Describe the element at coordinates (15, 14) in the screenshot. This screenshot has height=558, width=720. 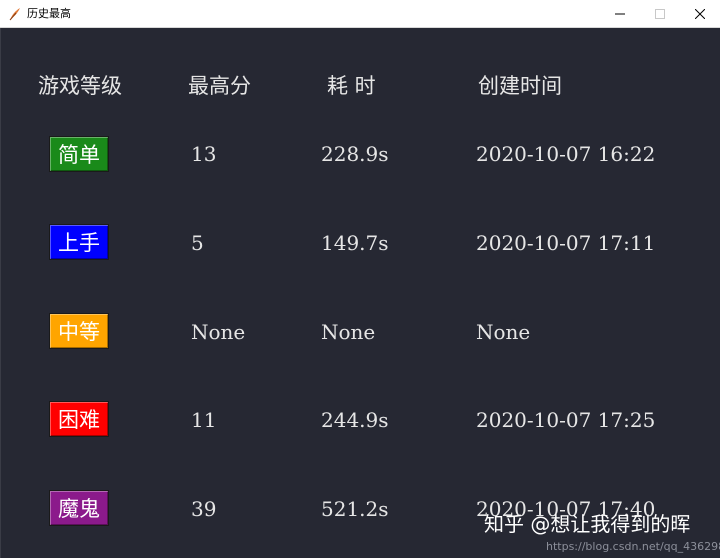
I see `feather-icon` at that location.